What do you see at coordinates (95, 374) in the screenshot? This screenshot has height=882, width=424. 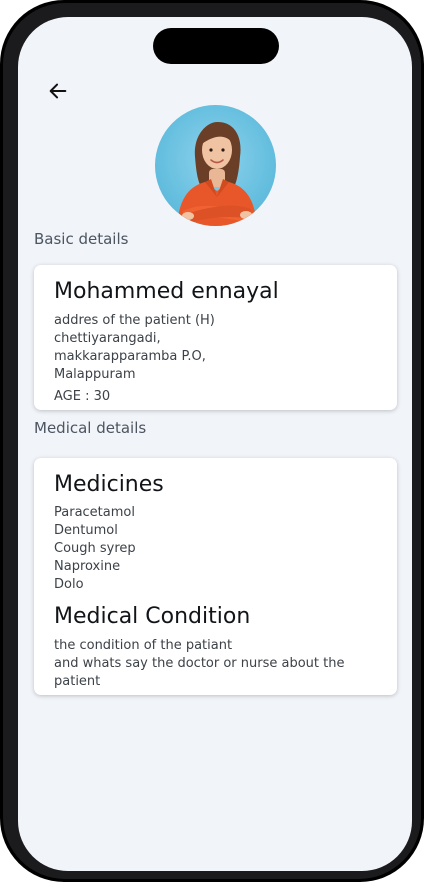 I see `address-line: Malappuram` at bounding box center [95, 374].